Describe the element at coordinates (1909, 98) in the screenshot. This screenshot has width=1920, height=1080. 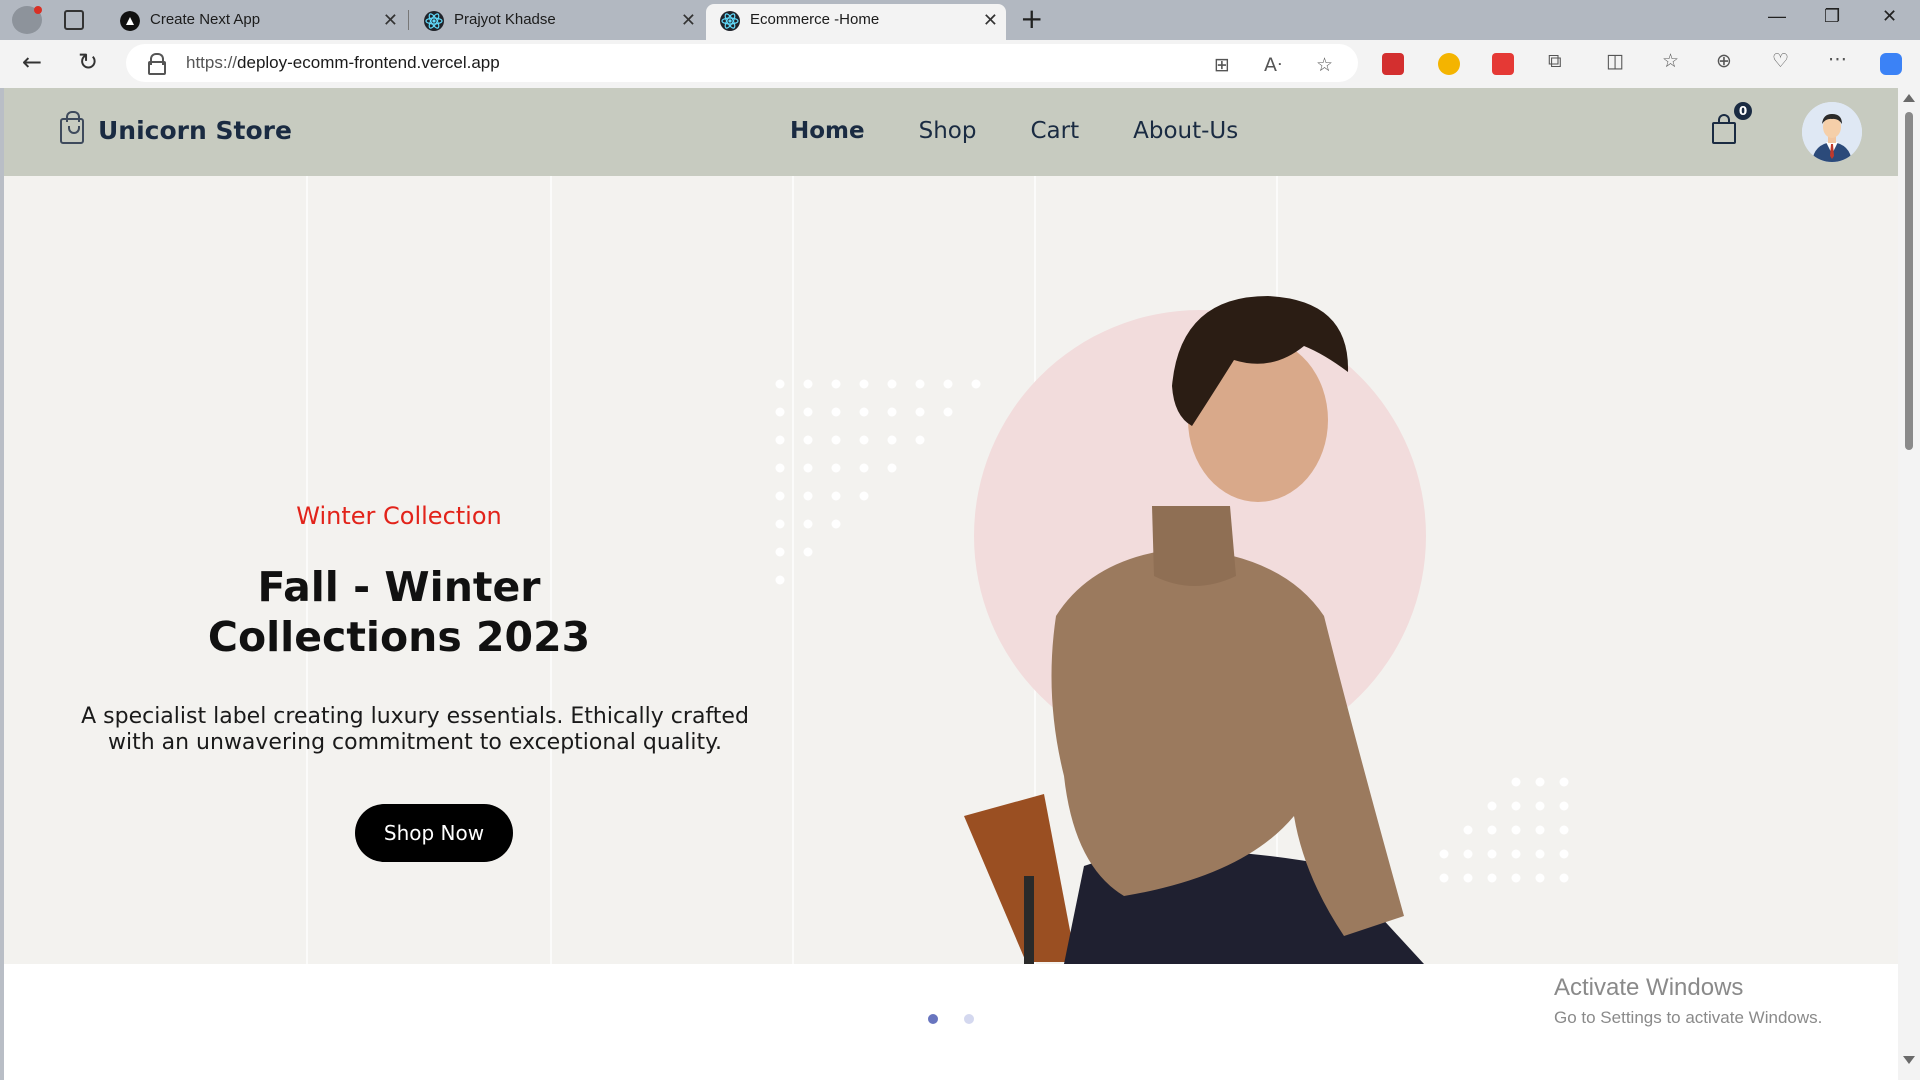
I see `scroll-up-arrow-icon` at that location.